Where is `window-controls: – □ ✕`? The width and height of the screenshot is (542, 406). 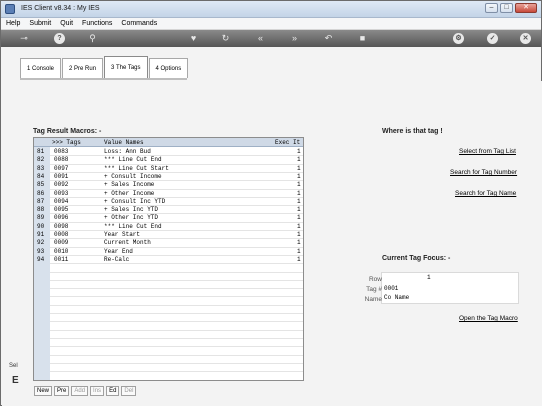 window-controls: – □ ✕ is located at coordinates (511, 8).